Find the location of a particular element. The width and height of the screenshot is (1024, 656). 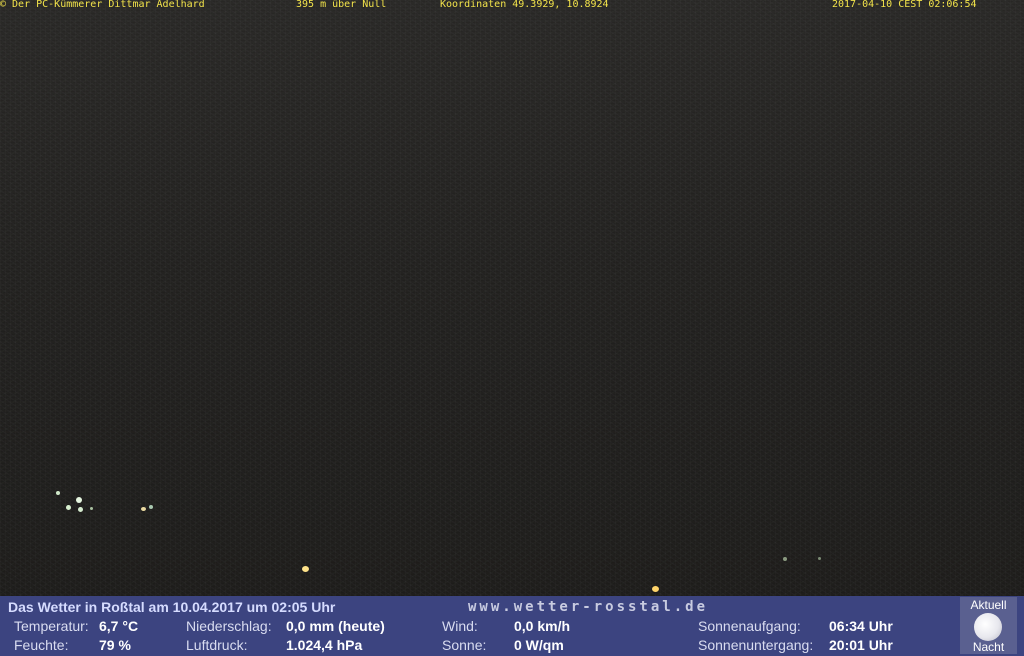

moon-bottom-label: Nacht is located at coordinates (988, 647).